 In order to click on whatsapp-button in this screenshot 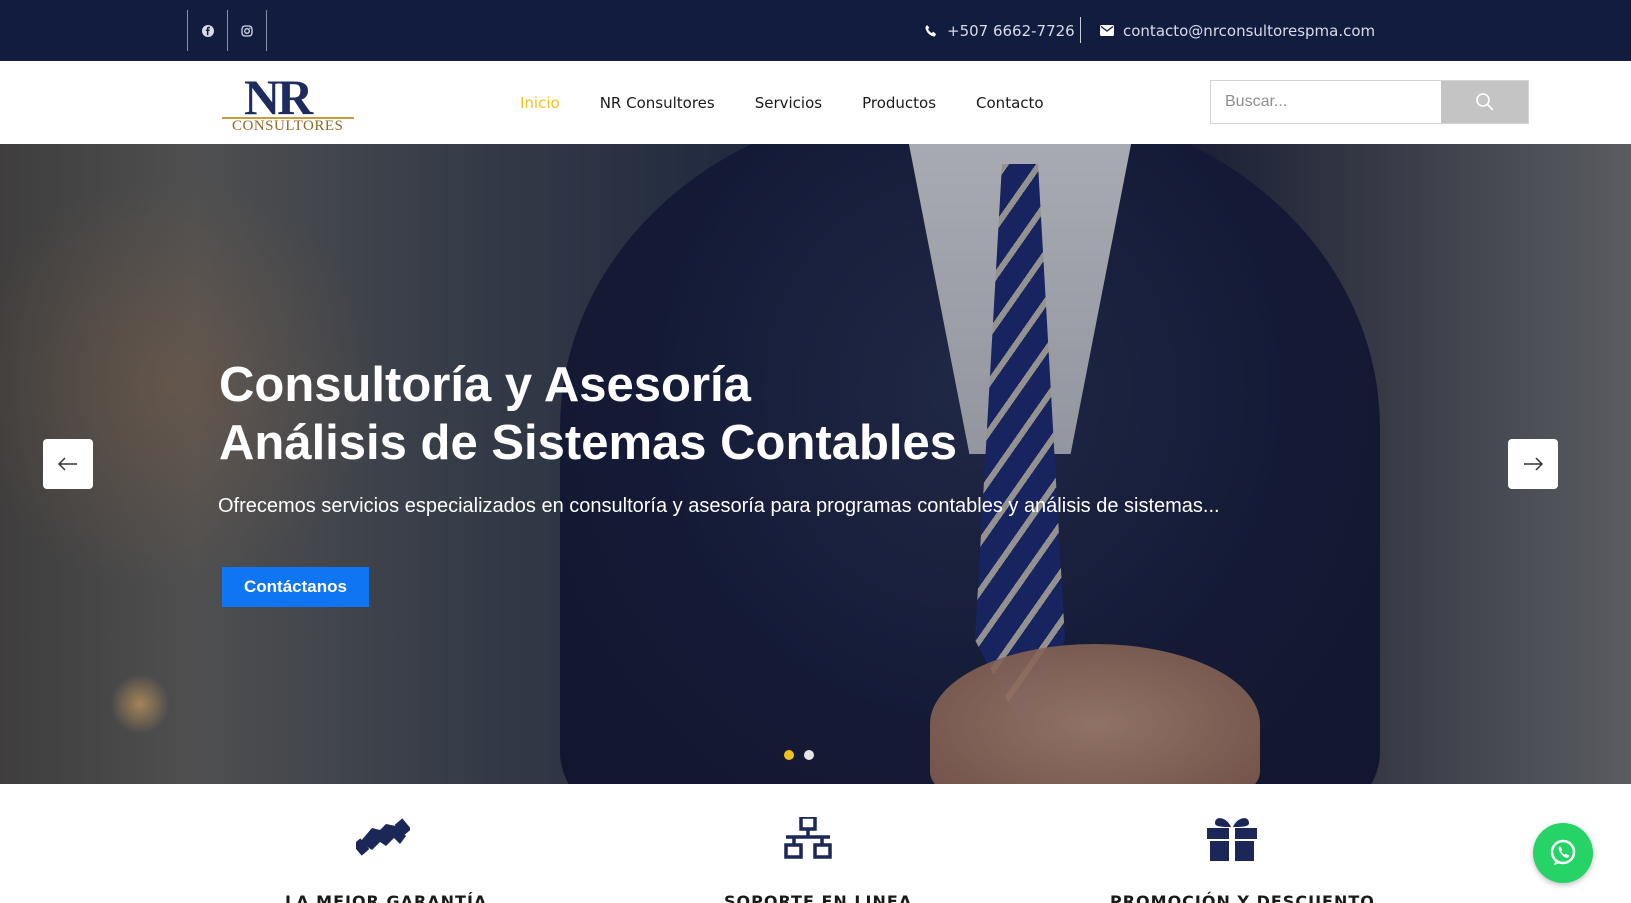, I will do `click(1563, 853)`.